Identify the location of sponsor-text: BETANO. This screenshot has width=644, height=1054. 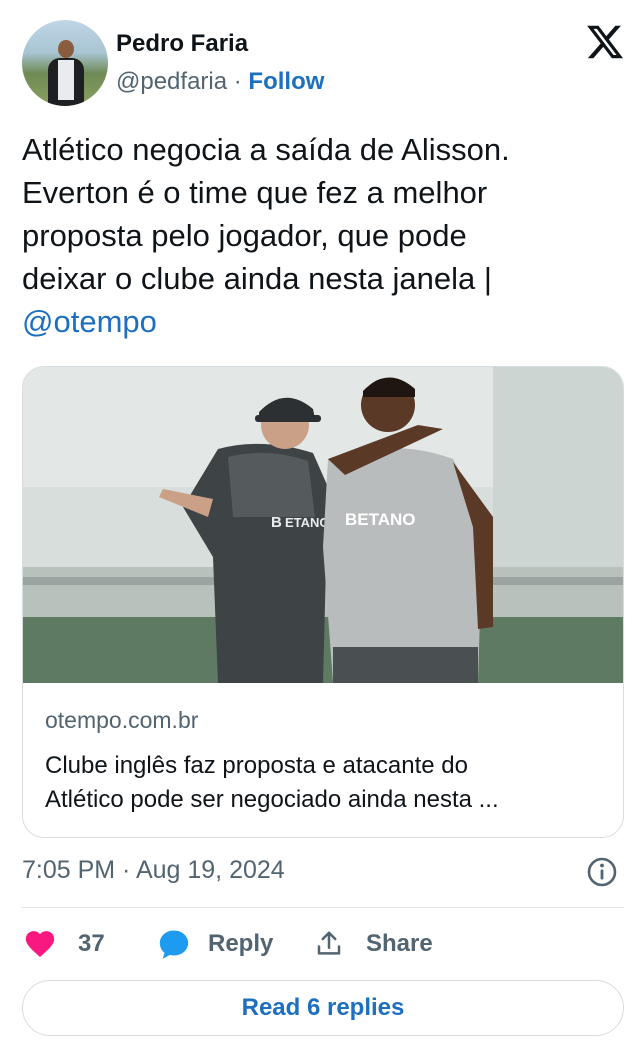
(380, 519).